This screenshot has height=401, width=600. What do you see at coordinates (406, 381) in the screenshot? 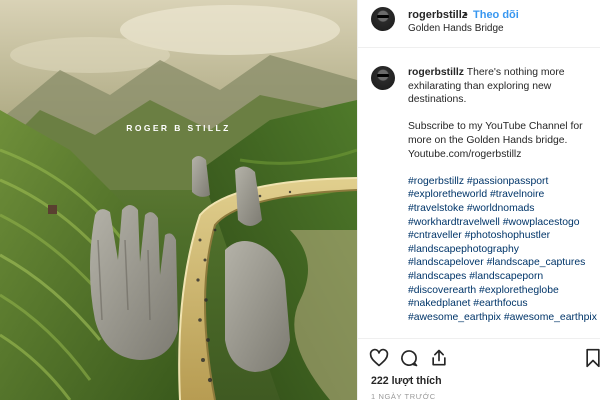
I see `like-count: 222 lượt thích` at bounding box center [406, 381].